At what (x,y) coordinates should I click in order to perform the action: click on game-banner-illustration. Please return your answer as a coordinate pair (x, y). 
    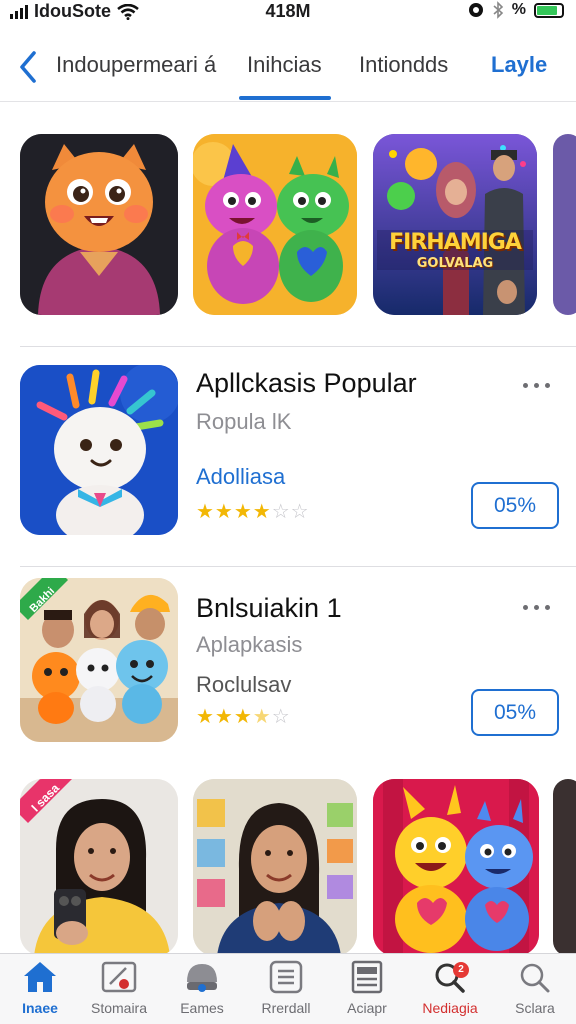
    Looking at the image, I should click on (455, 224).